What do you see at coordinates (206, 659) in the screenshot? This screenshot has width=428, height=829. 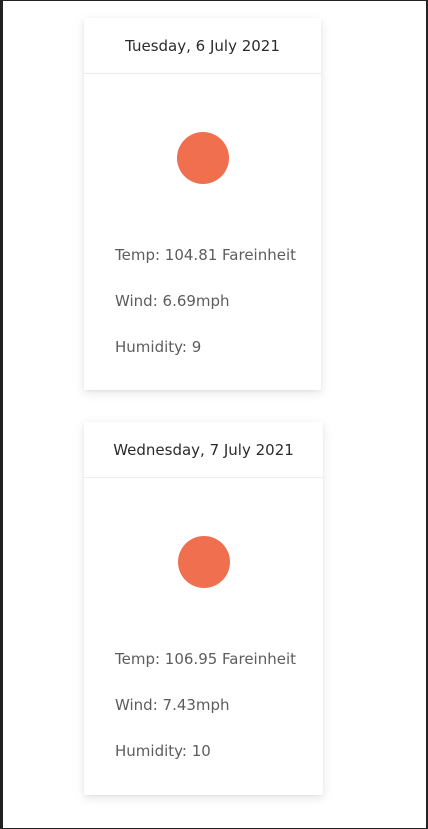 I see `temperature-text: Temp: 106.95 Fareinheit` at bounding box center [206, 659].